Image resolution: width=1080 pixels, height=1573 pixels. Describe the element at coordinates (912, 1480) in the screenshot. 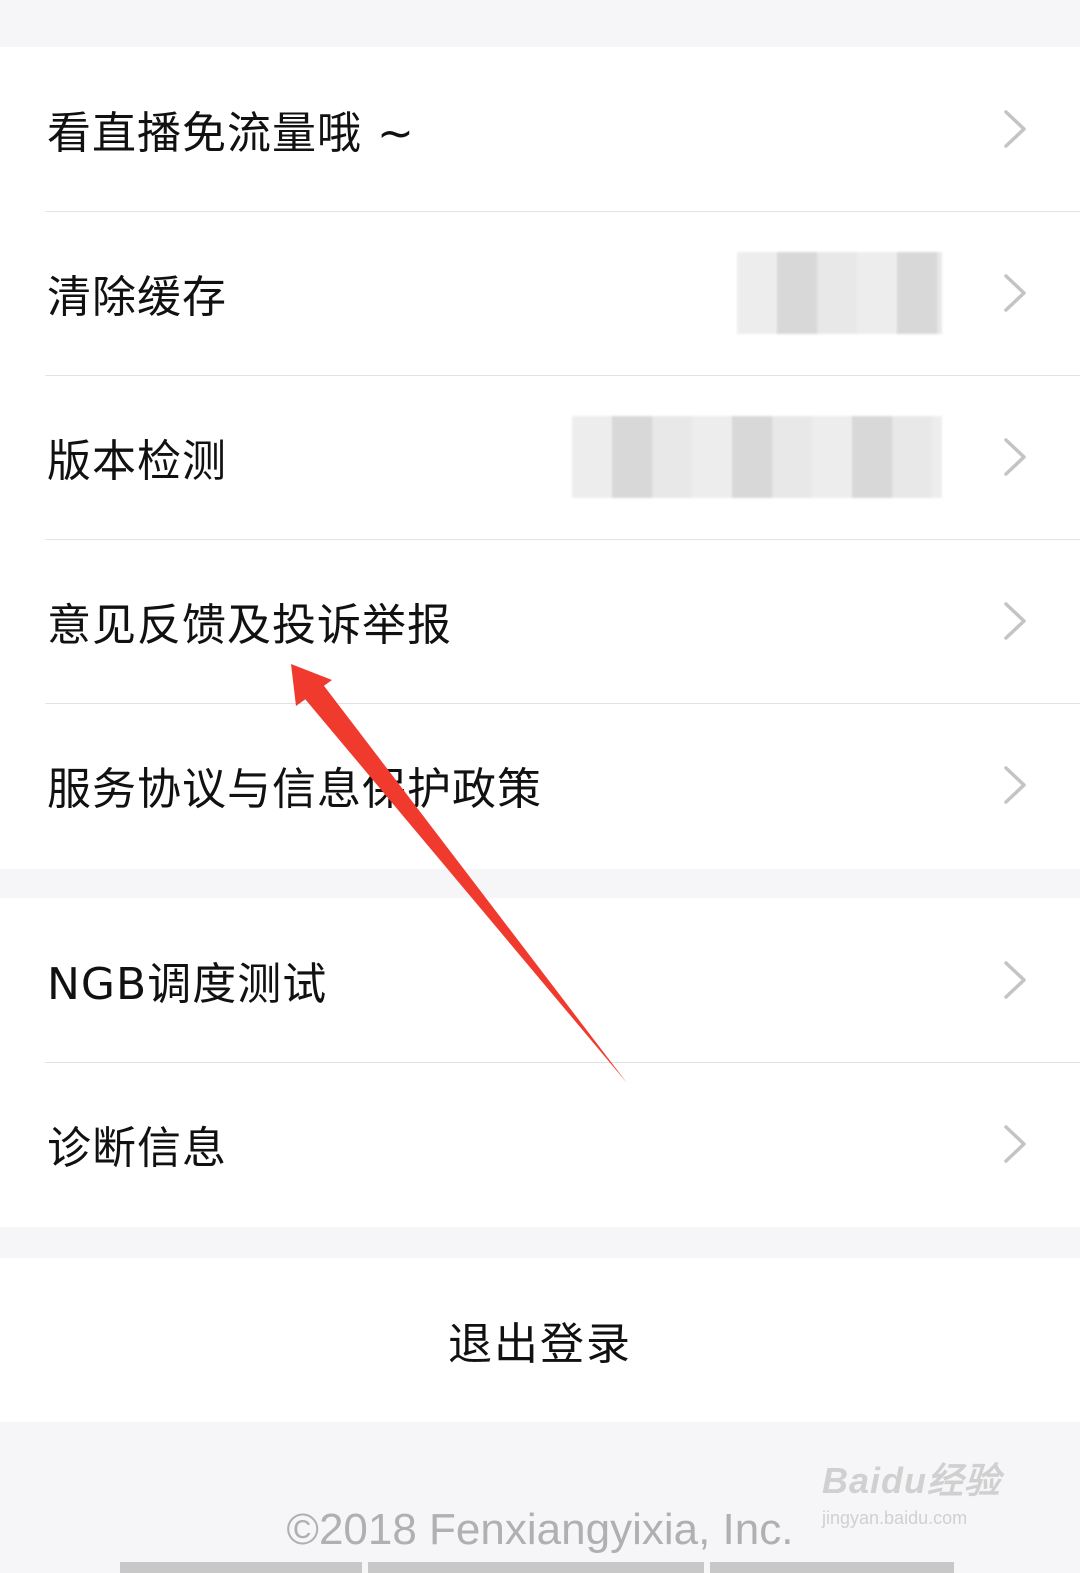

I see `watermark-brand: Baidu经验` at that location.